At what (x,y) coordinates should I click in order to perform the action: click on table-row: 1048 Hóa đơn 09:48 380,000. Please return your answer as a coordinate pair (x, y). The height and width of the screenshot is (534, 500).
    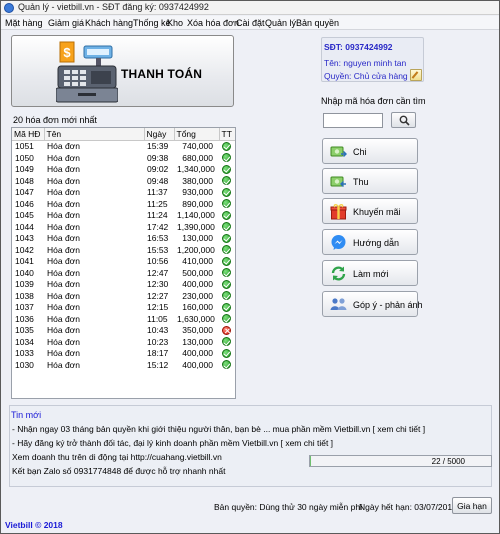
    Looking at the image, I should click on (123, 181).